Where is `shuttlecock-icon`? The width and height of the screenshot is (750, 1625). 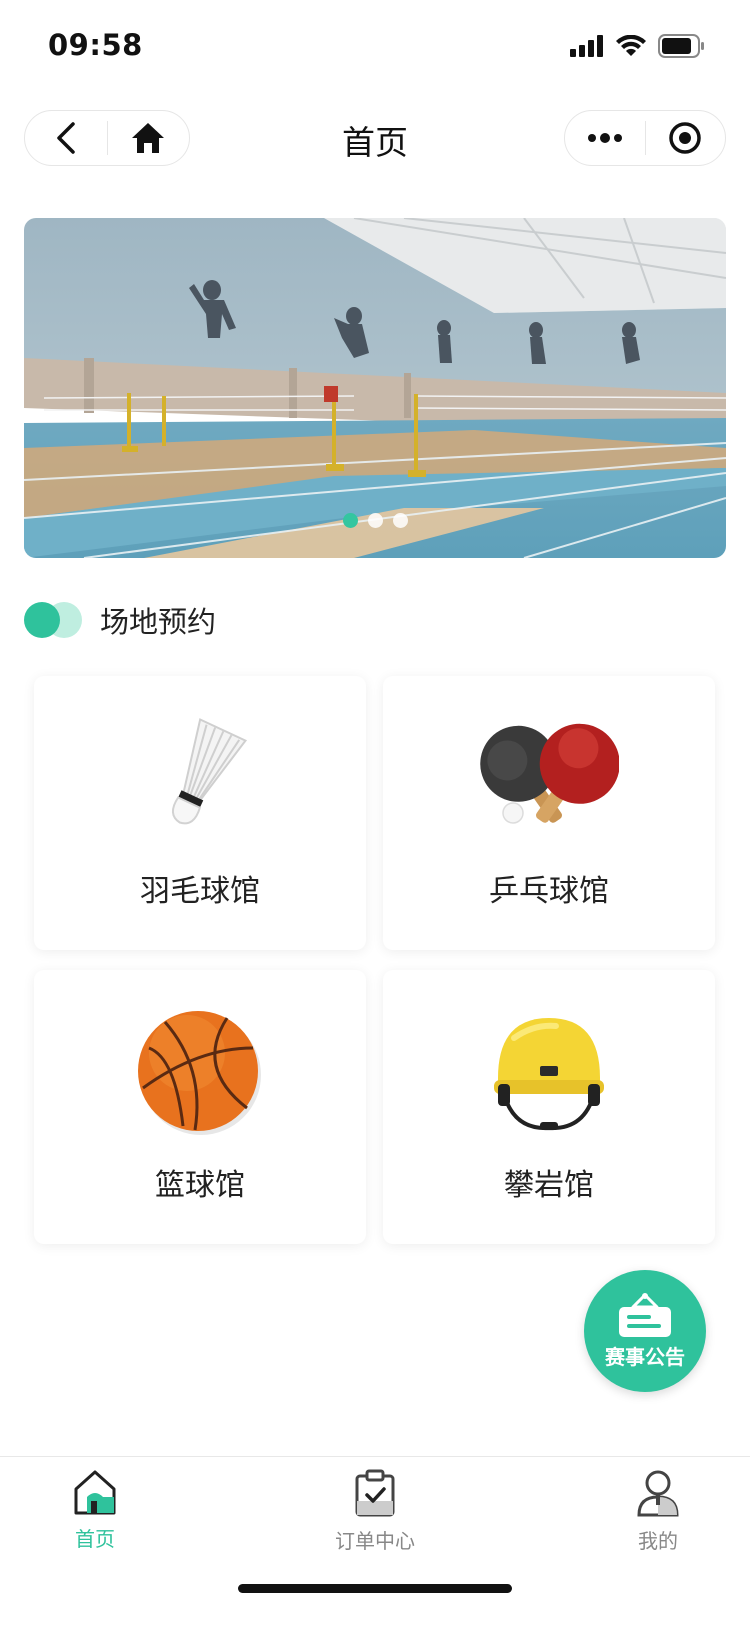 shuttlecock-icon is located at coordinates (209, 771).